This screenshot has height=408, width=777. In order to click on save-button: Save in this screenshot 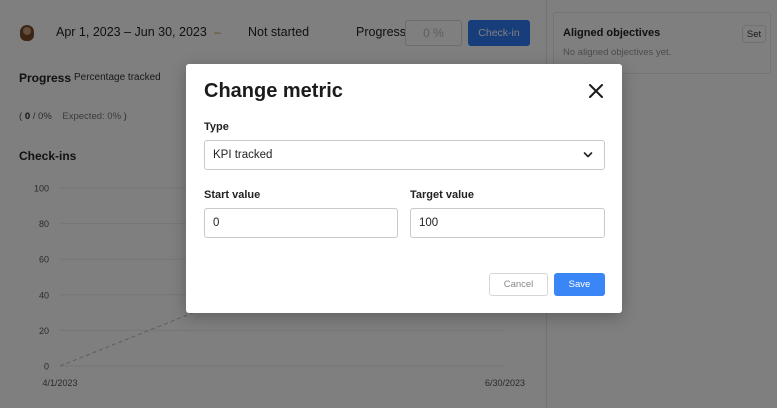, I will do `click(579, 284)`.